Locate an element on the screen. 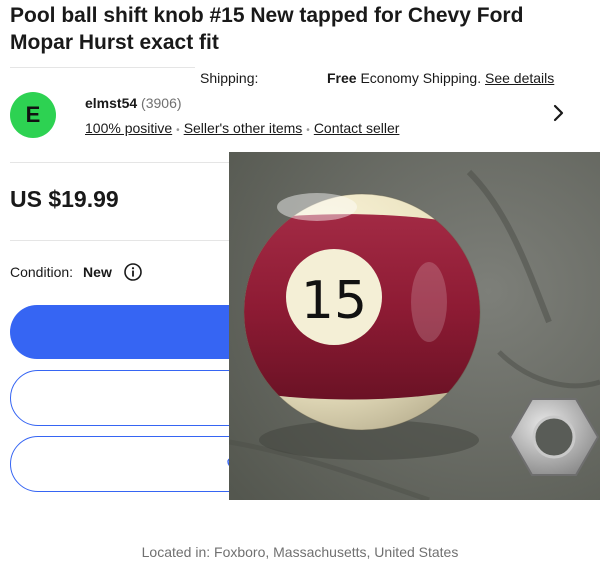 This screenshot has height=570, width=600. see-details-link: See details is located at coordinates (519, 78).